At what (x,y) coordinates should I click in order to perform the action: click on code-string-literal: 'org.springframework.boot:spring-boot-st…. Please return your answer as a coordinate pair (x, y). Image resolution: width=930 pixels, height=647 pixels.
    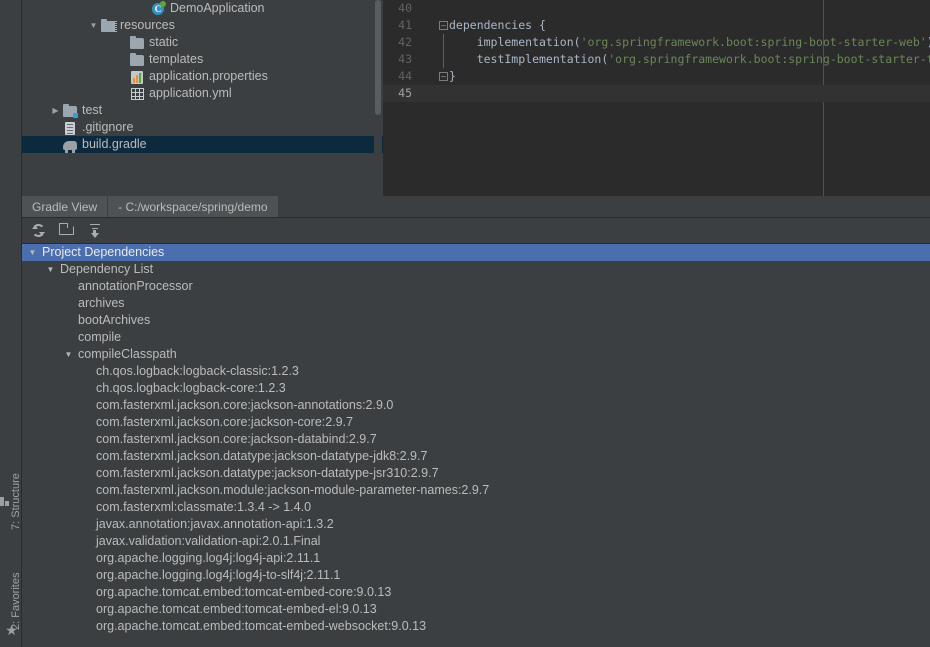
    Looking at the image, I should click on (753, 42).